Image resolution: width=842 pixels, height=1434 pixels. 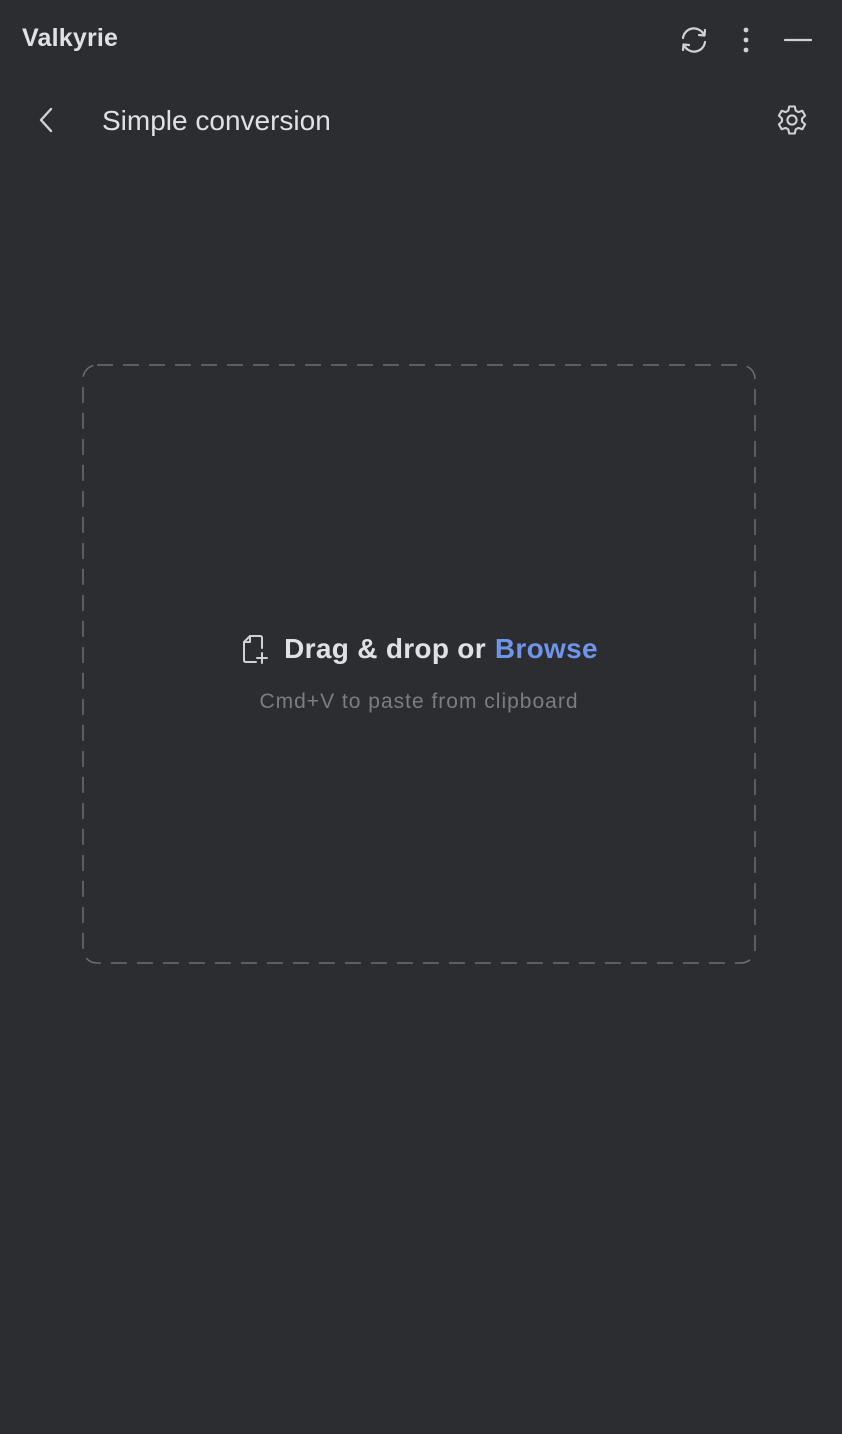 What do you see at coordinates (419, 701) in the screenshot?
I see `paste-hint: Cmd+V to paste from clipboard` at bounding box center [419, 701].